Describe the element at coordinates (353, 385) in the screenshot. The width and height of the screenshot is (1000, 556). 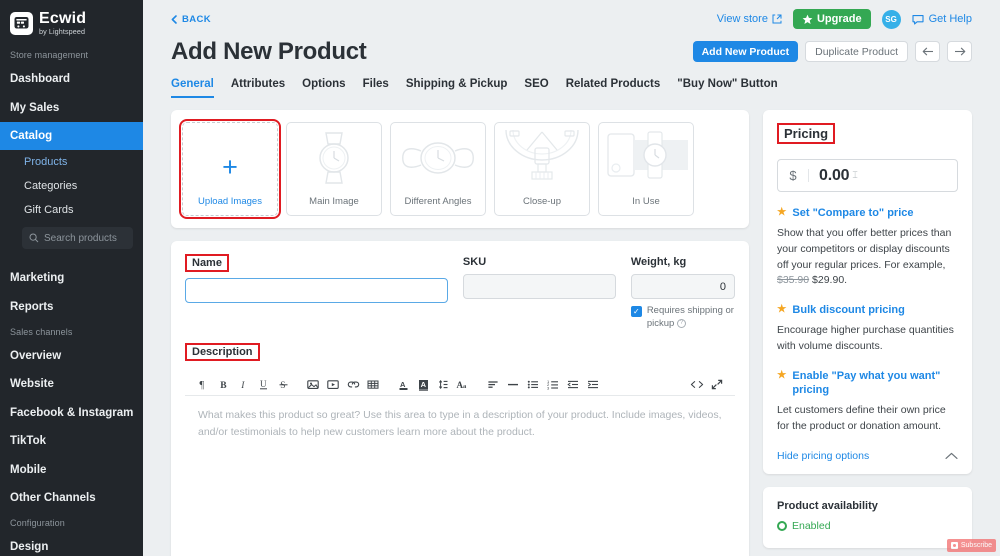
I see `link-icon` at that location.